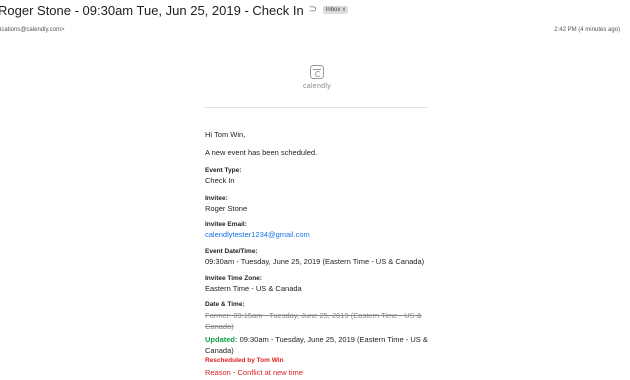 The width and height of the screenshot is (630, 380). I want to click on calendly-logo-icon, so click(317, 72).